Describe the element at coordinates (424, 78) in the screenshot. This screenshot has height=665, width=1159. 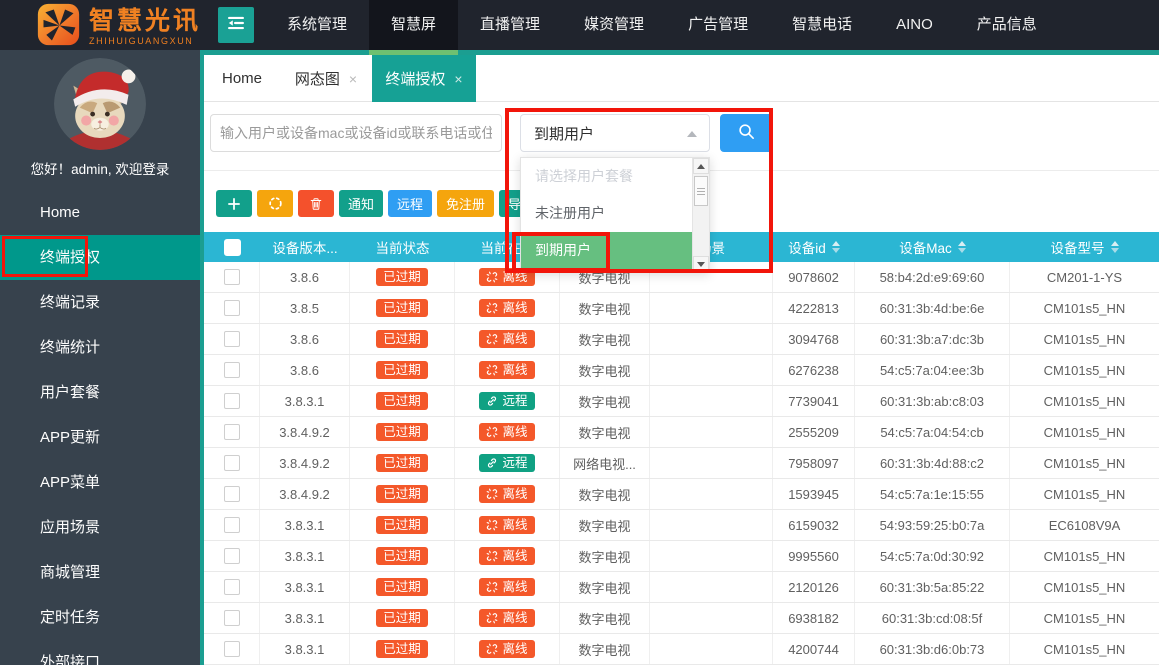
I see `tab-终端授权: 终端授权 ×` at that location.